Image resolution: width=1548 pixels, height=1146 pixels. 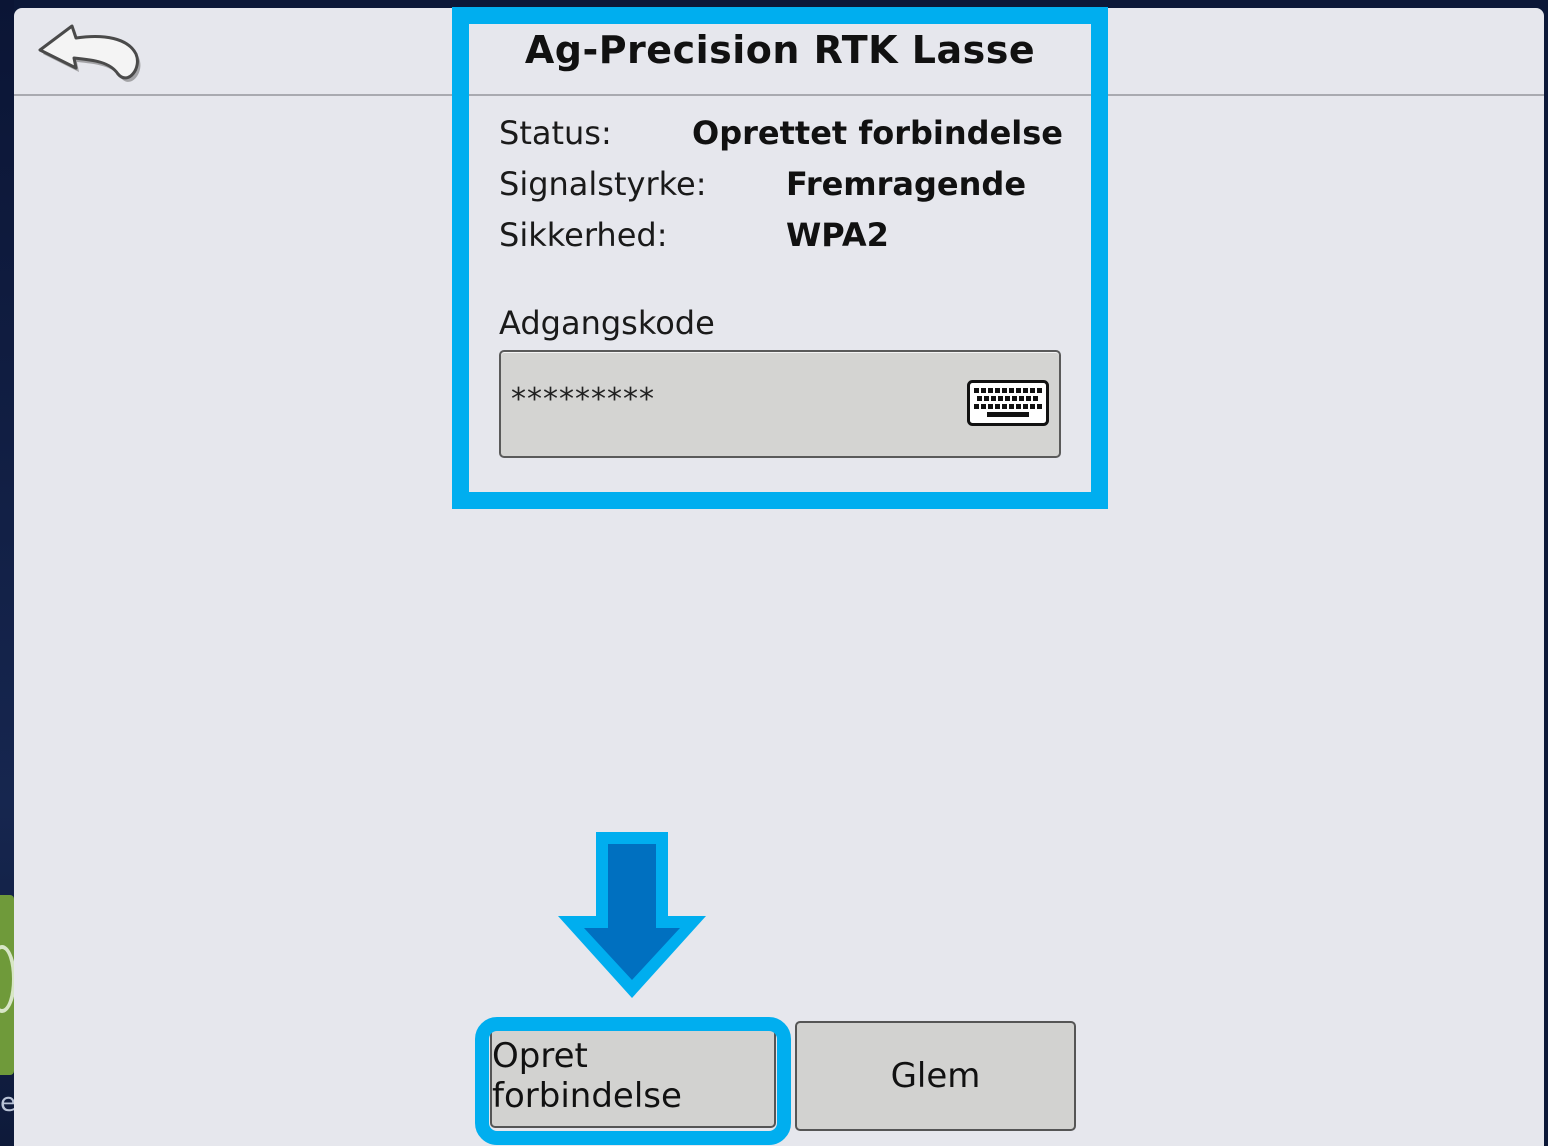 What do you see at coordinates (837, 235) in the screenshot?
I see `security-value: WPA2` at bounding box center [837, 235].